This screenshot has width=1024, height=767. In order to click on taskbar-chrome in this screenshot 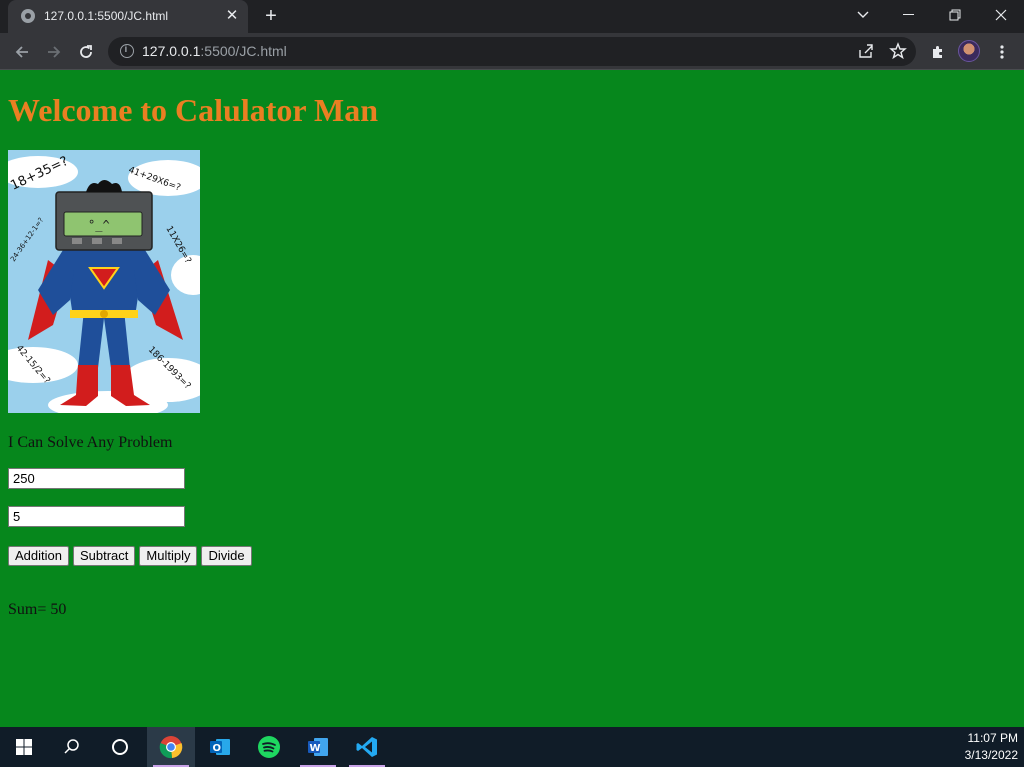, I will do `click(171, 747)`.